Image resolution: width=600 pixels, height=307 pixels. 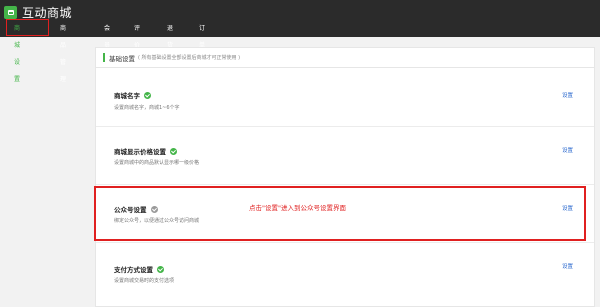 I want to click on setting-title: 支付方式设置, so click(x=139, y=269).